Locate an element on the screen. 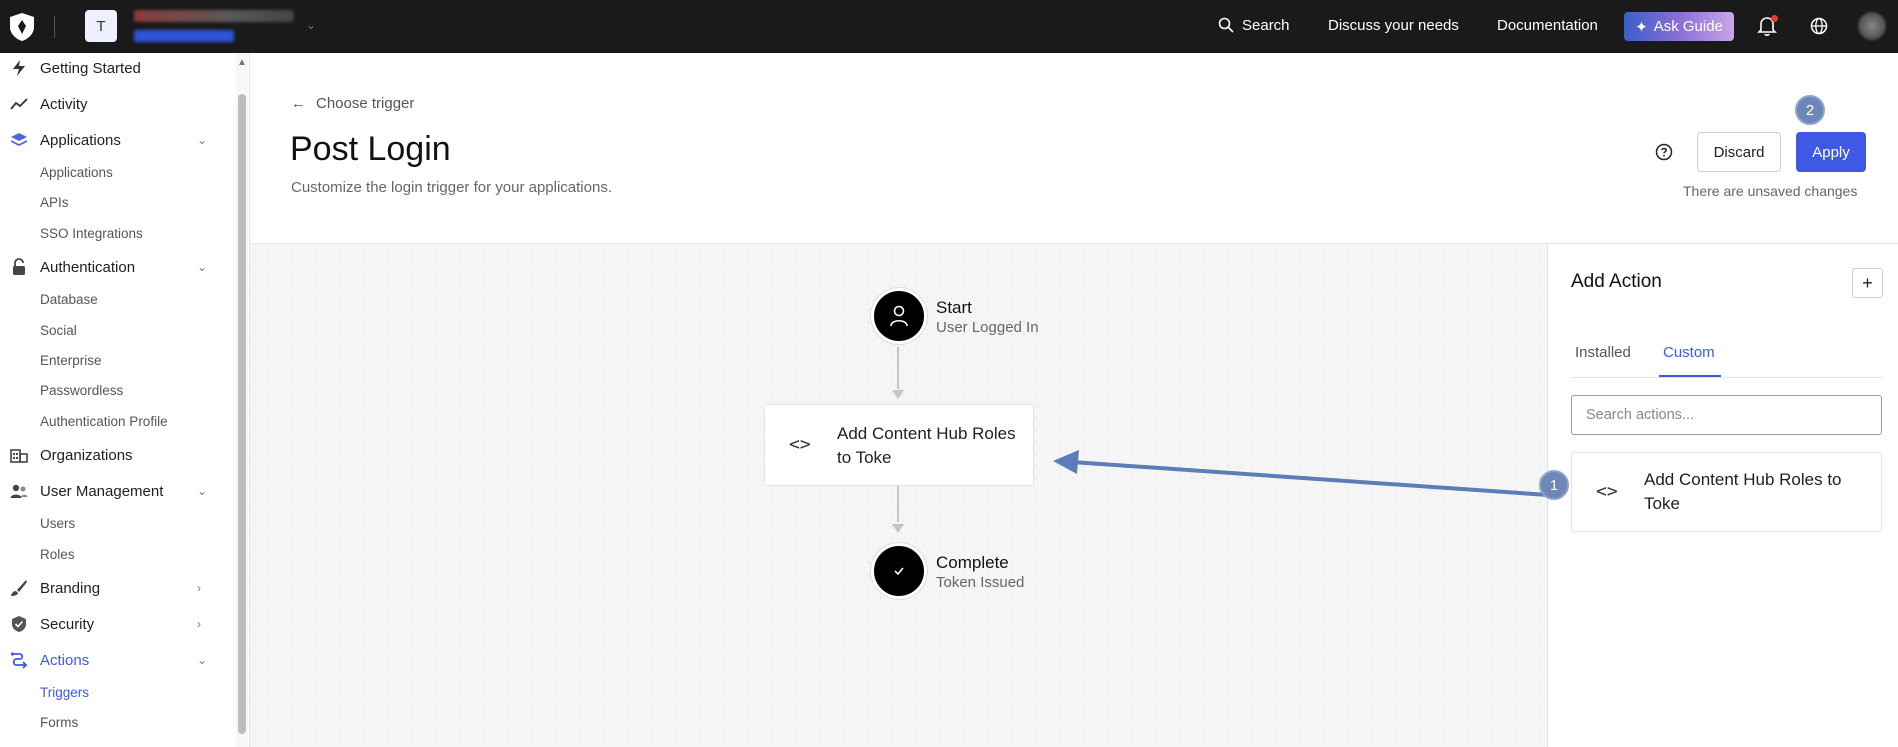 The width and height of the screenshot is (1898, 747). page-title: Post Login is located at coordinates (370, 149).